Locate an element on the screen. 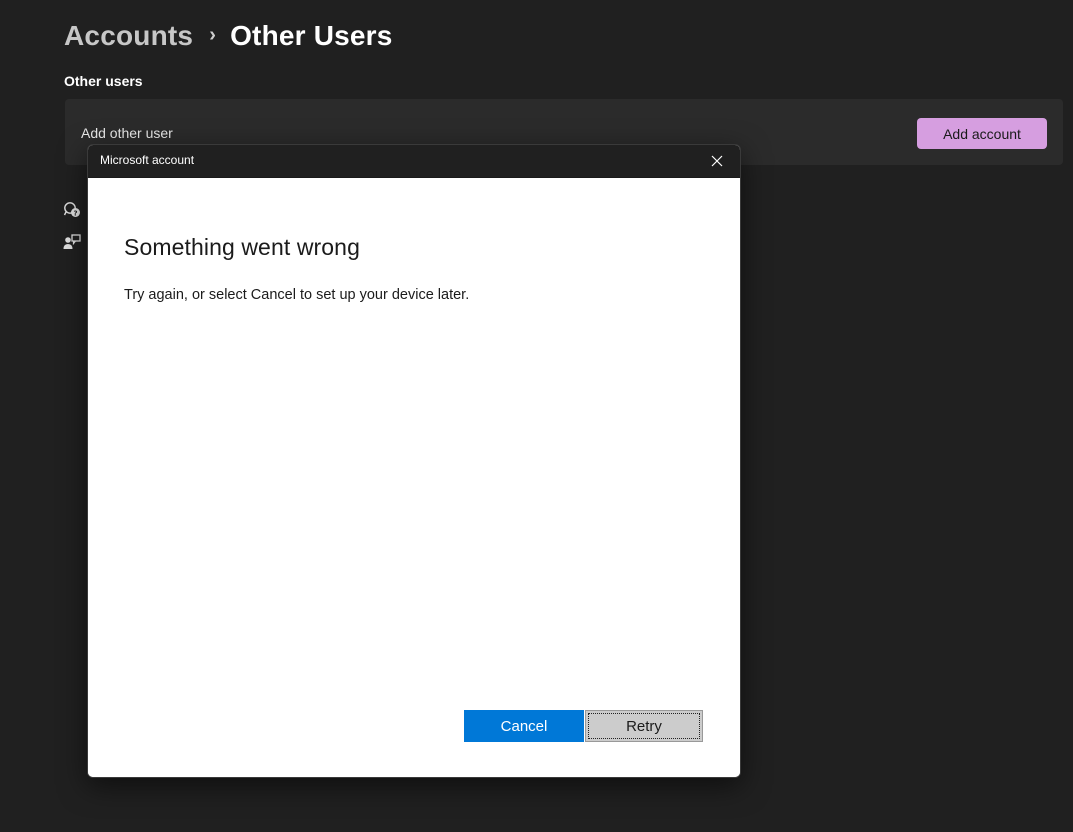 Image resolution: width=1073 pixels, height=832 pixels. breadcrumb: Accounts › Other Users is located at coordinates (228, 36).